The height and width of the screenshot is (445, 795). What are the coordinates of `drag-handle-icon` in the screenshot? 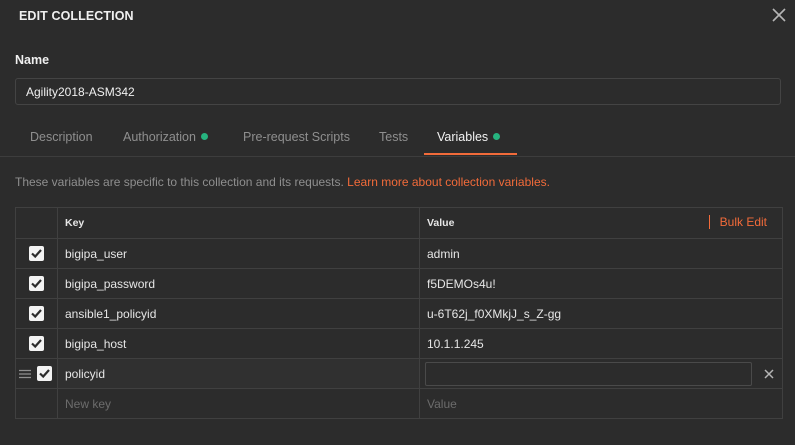 It's located at (25, 374).